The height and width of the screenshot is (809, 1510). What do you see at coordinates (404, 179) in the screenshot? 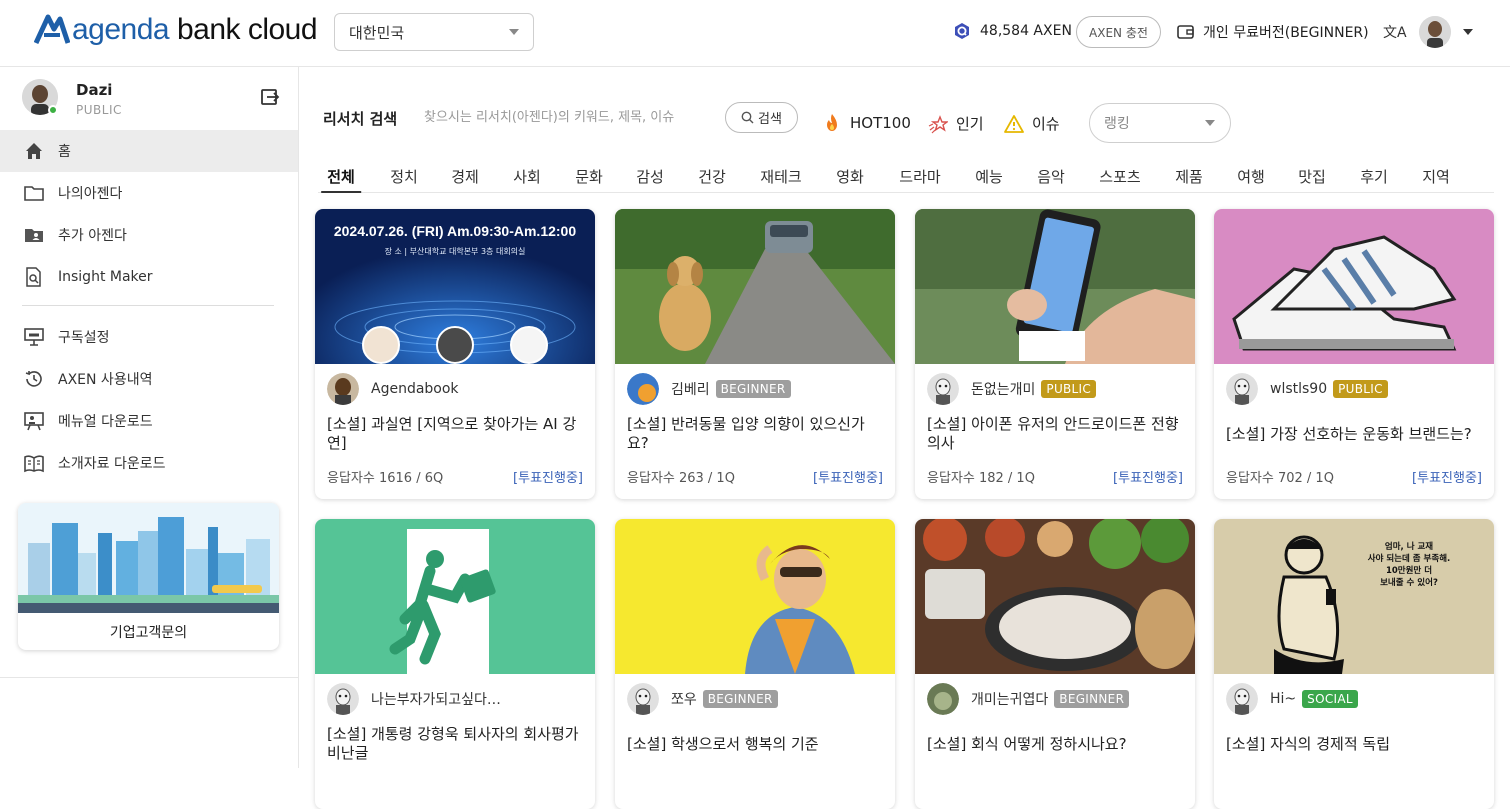
I see `tab-politics: 정치` at bounding box center [404, 179].